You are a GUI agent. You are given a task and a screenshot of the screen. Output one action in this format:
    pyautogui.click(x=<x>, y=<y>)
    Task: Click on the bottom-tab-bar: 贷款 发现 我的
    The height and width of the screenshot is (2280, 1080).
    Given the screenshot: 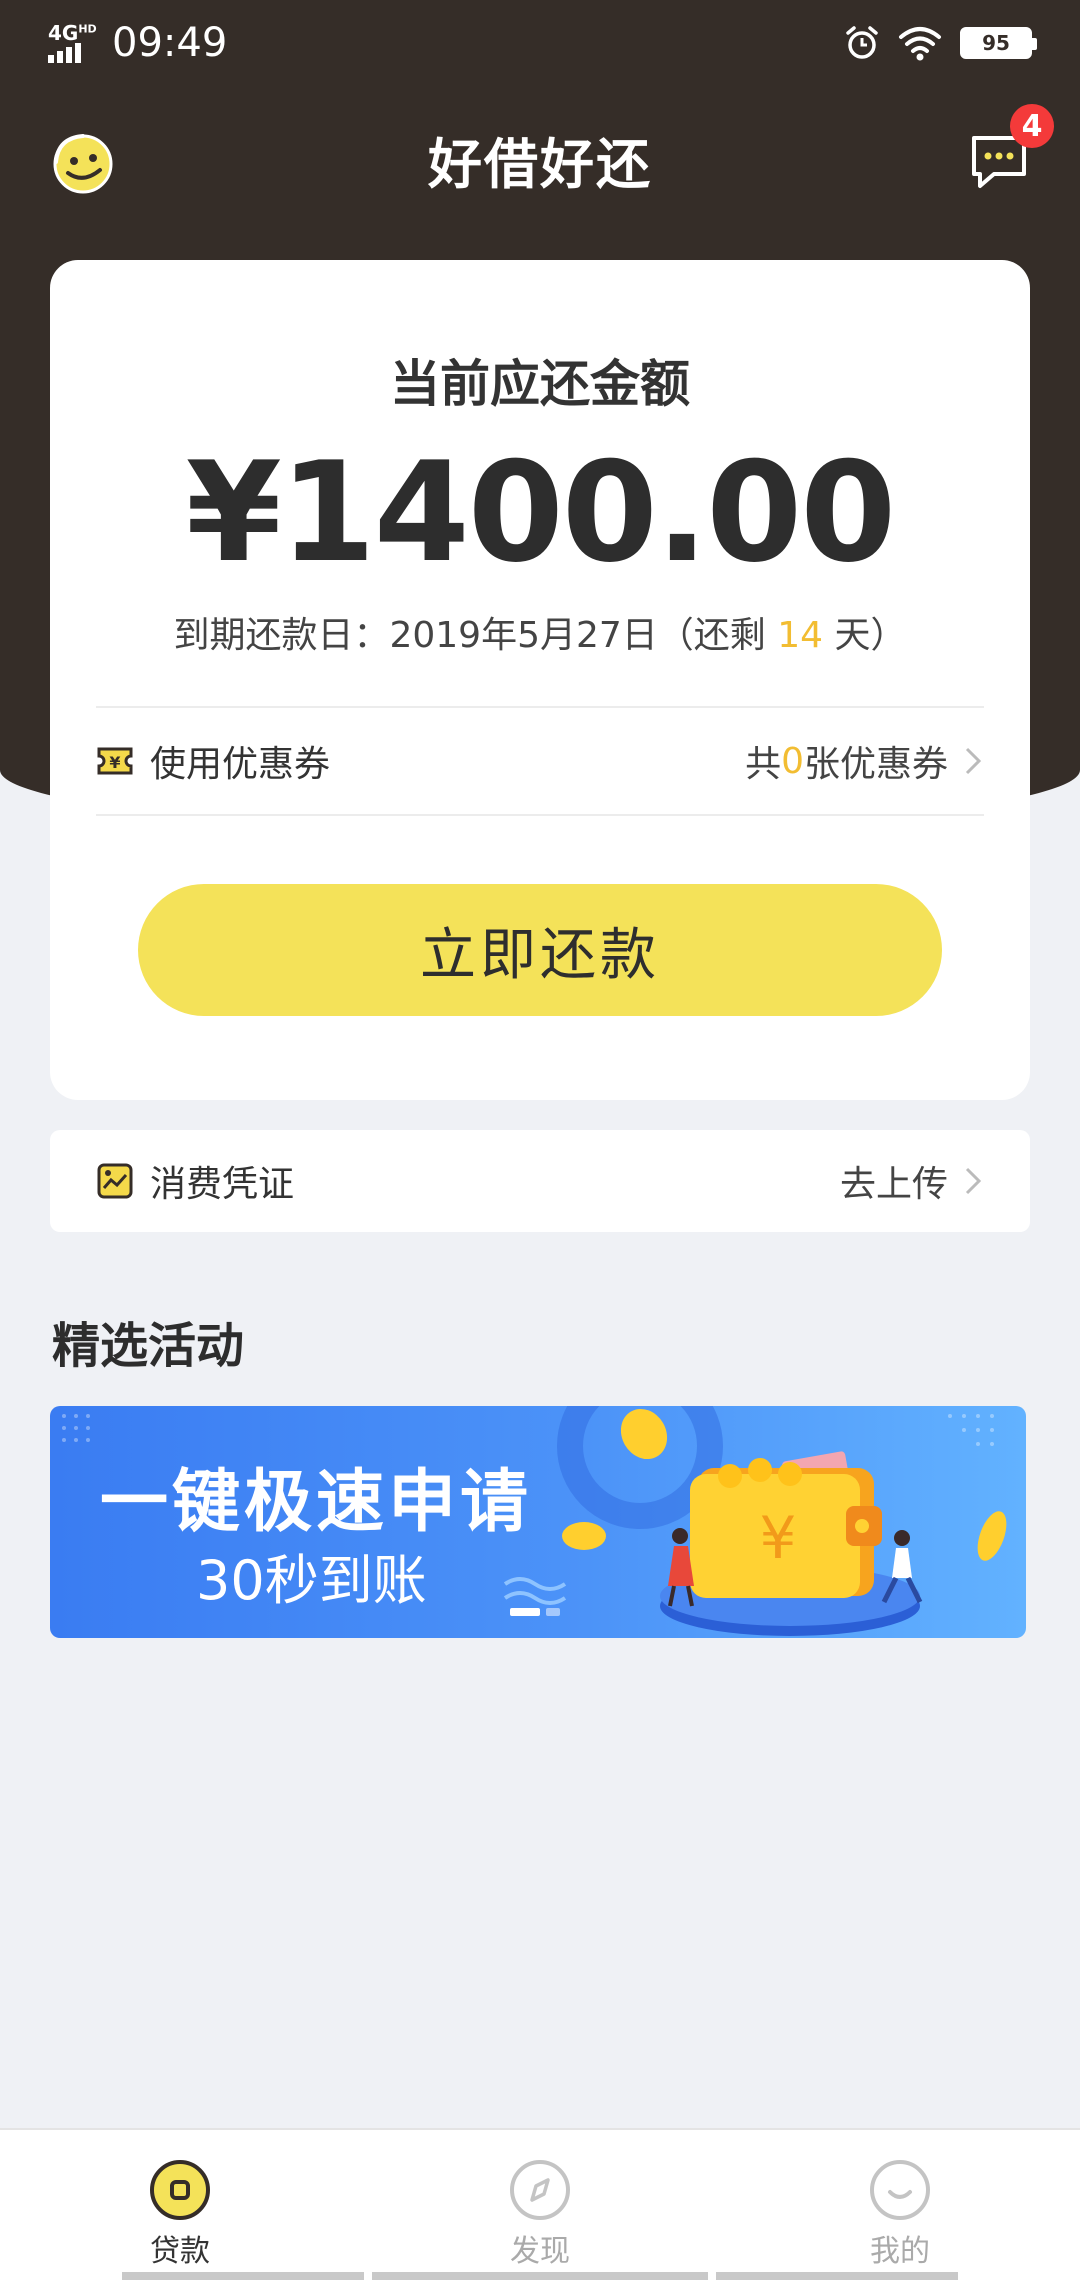 What is the action you would take?
    pyautogui.click(x=540, y=2204)
    